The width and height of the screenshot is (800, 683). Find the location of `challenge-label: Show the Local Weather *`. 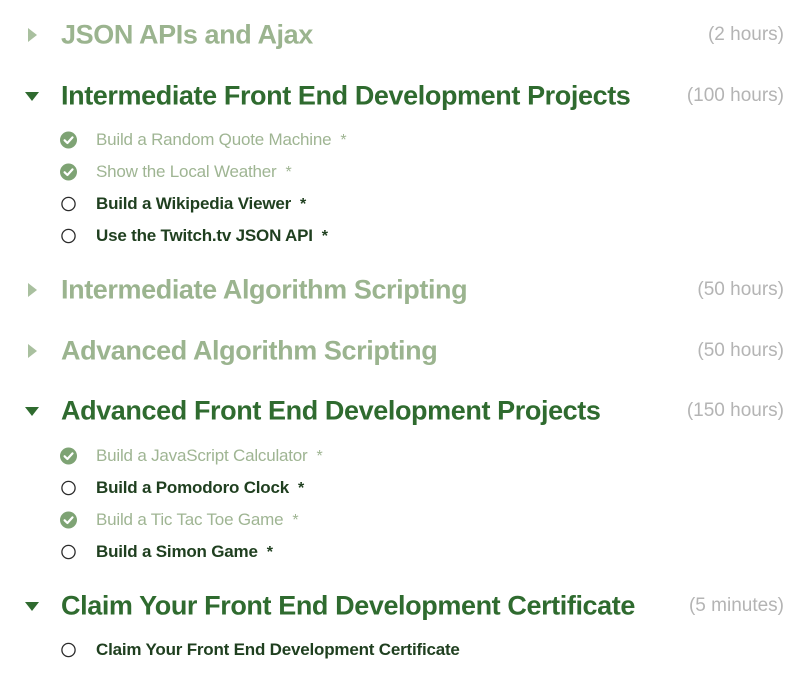

challenge-label: Show the Local Weather * is located at coordinates (194, 171).